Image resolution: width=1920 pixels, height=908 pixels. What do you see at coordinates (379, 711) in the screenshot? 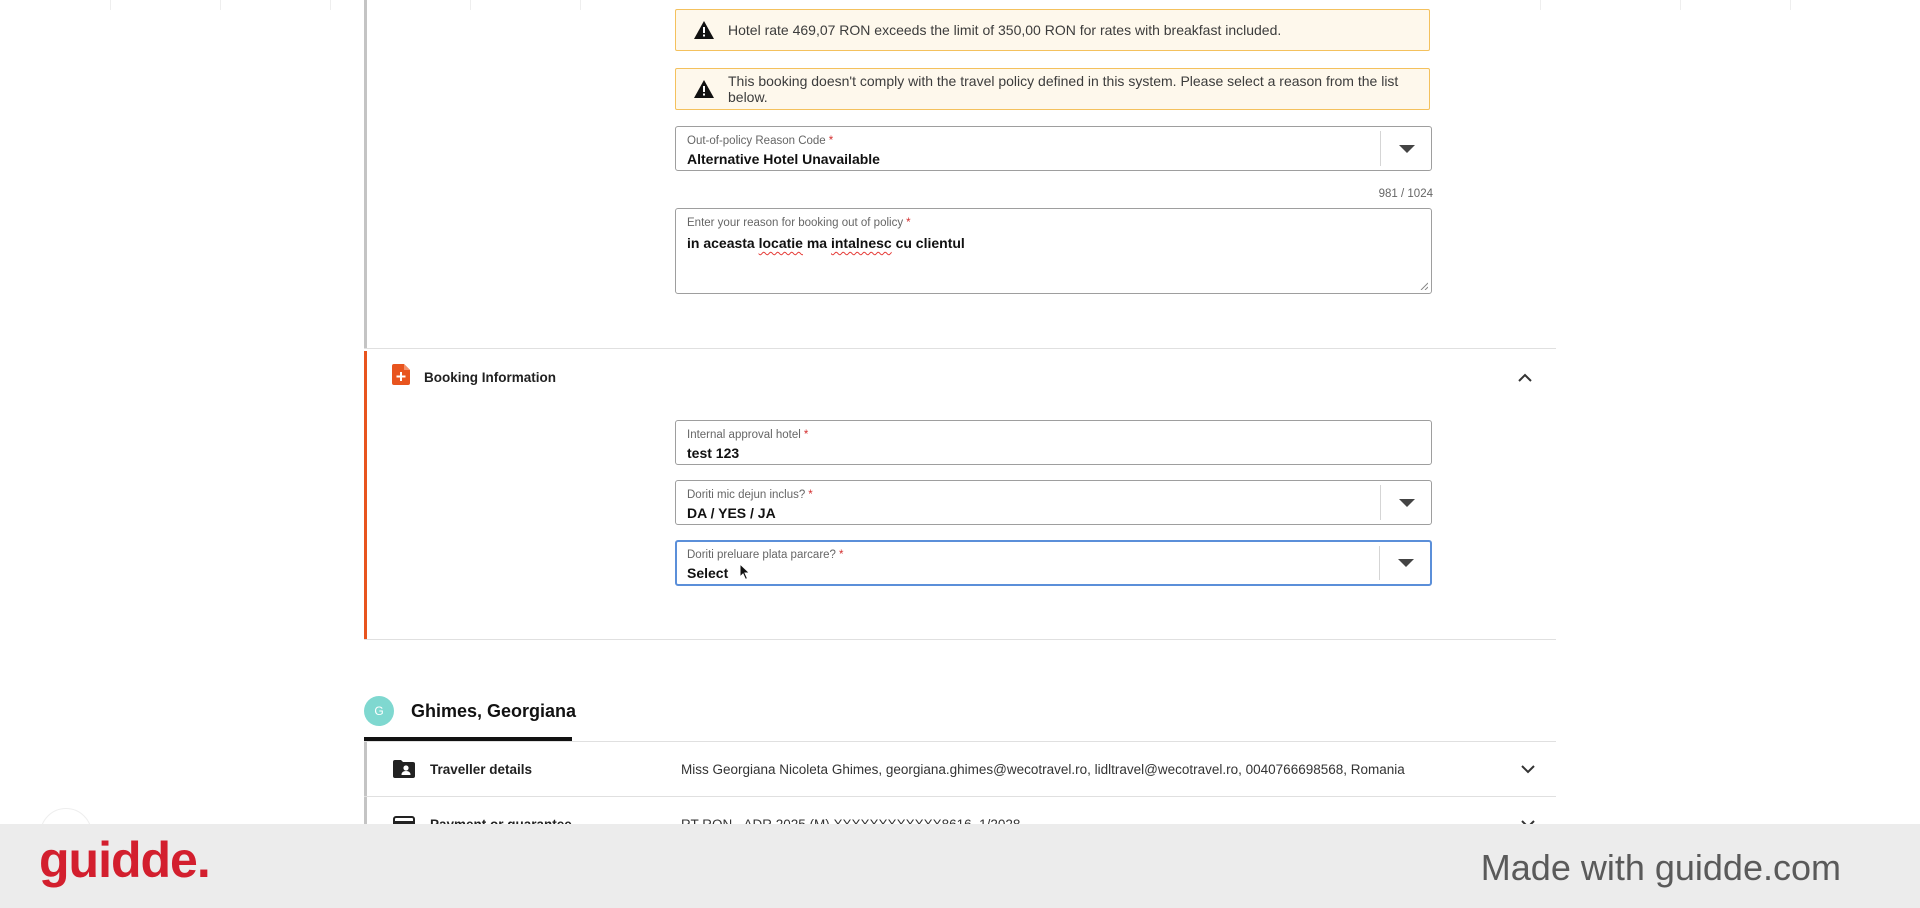
I see `avatar: G` at bounding box center [379, 711].